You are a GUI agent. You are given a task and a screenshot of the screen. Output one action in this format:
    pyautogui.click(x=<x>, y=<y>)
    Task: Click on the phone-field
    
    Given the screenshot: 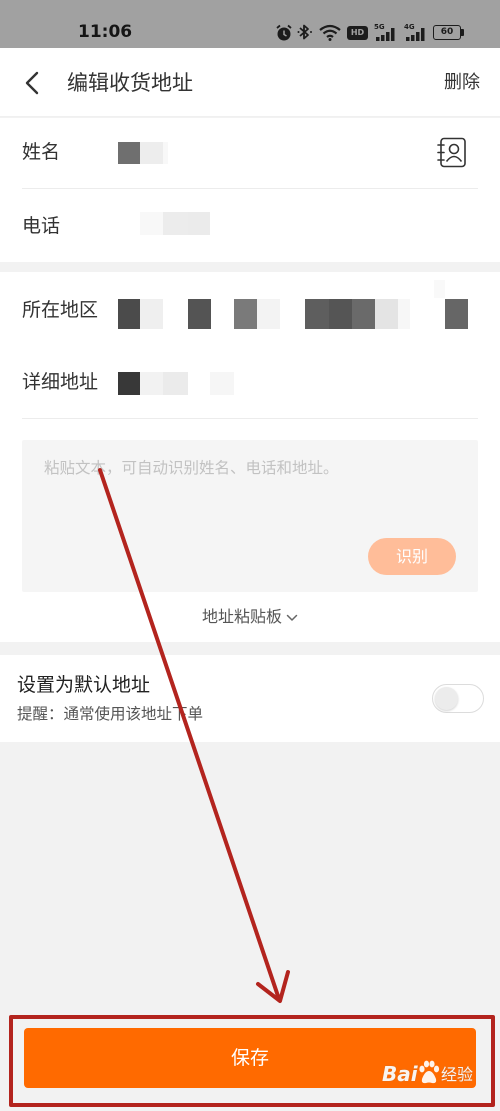 What is the action you would take?
    pyautogui.click(x=280, y=224)
    